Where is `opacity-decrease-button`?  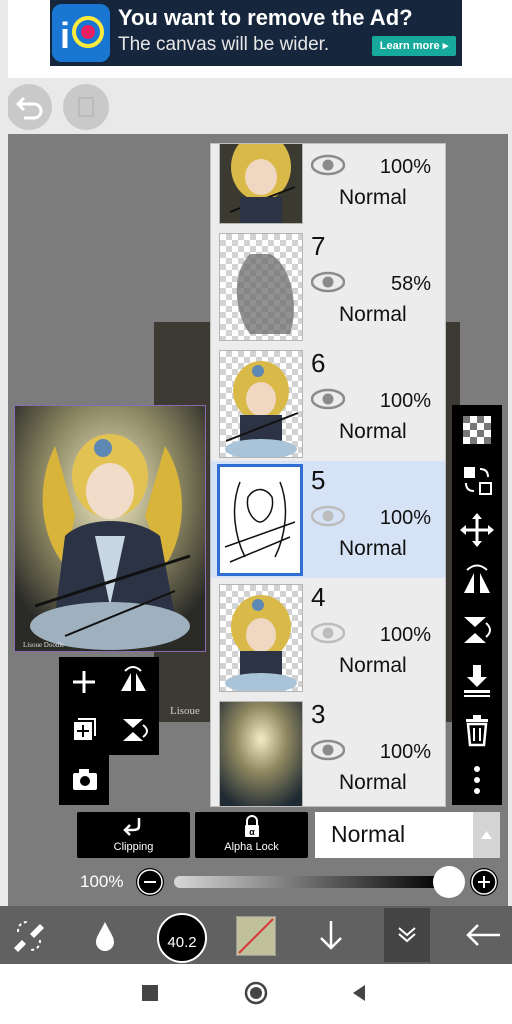
opacity-decrease-button is located at coordinates (150, 882).